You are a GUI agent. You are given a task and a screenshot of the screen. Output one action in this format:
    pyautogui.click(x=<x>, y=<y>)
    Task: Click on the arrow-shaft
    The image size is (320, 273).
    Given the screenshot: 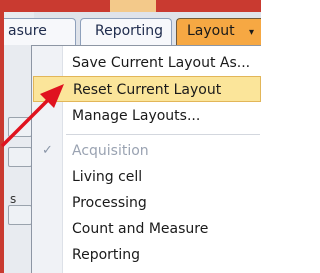 What is the action you would take?
    pyautogui.click(x=26, y=122)
    